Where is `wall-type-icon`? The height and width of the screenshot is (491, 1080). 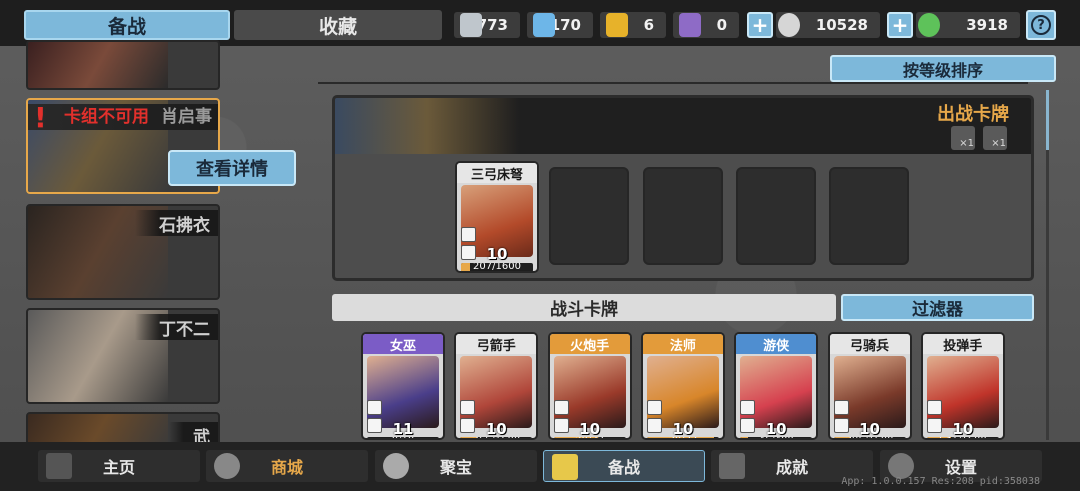
wall-type-icon is located at coordinates (468, 234).